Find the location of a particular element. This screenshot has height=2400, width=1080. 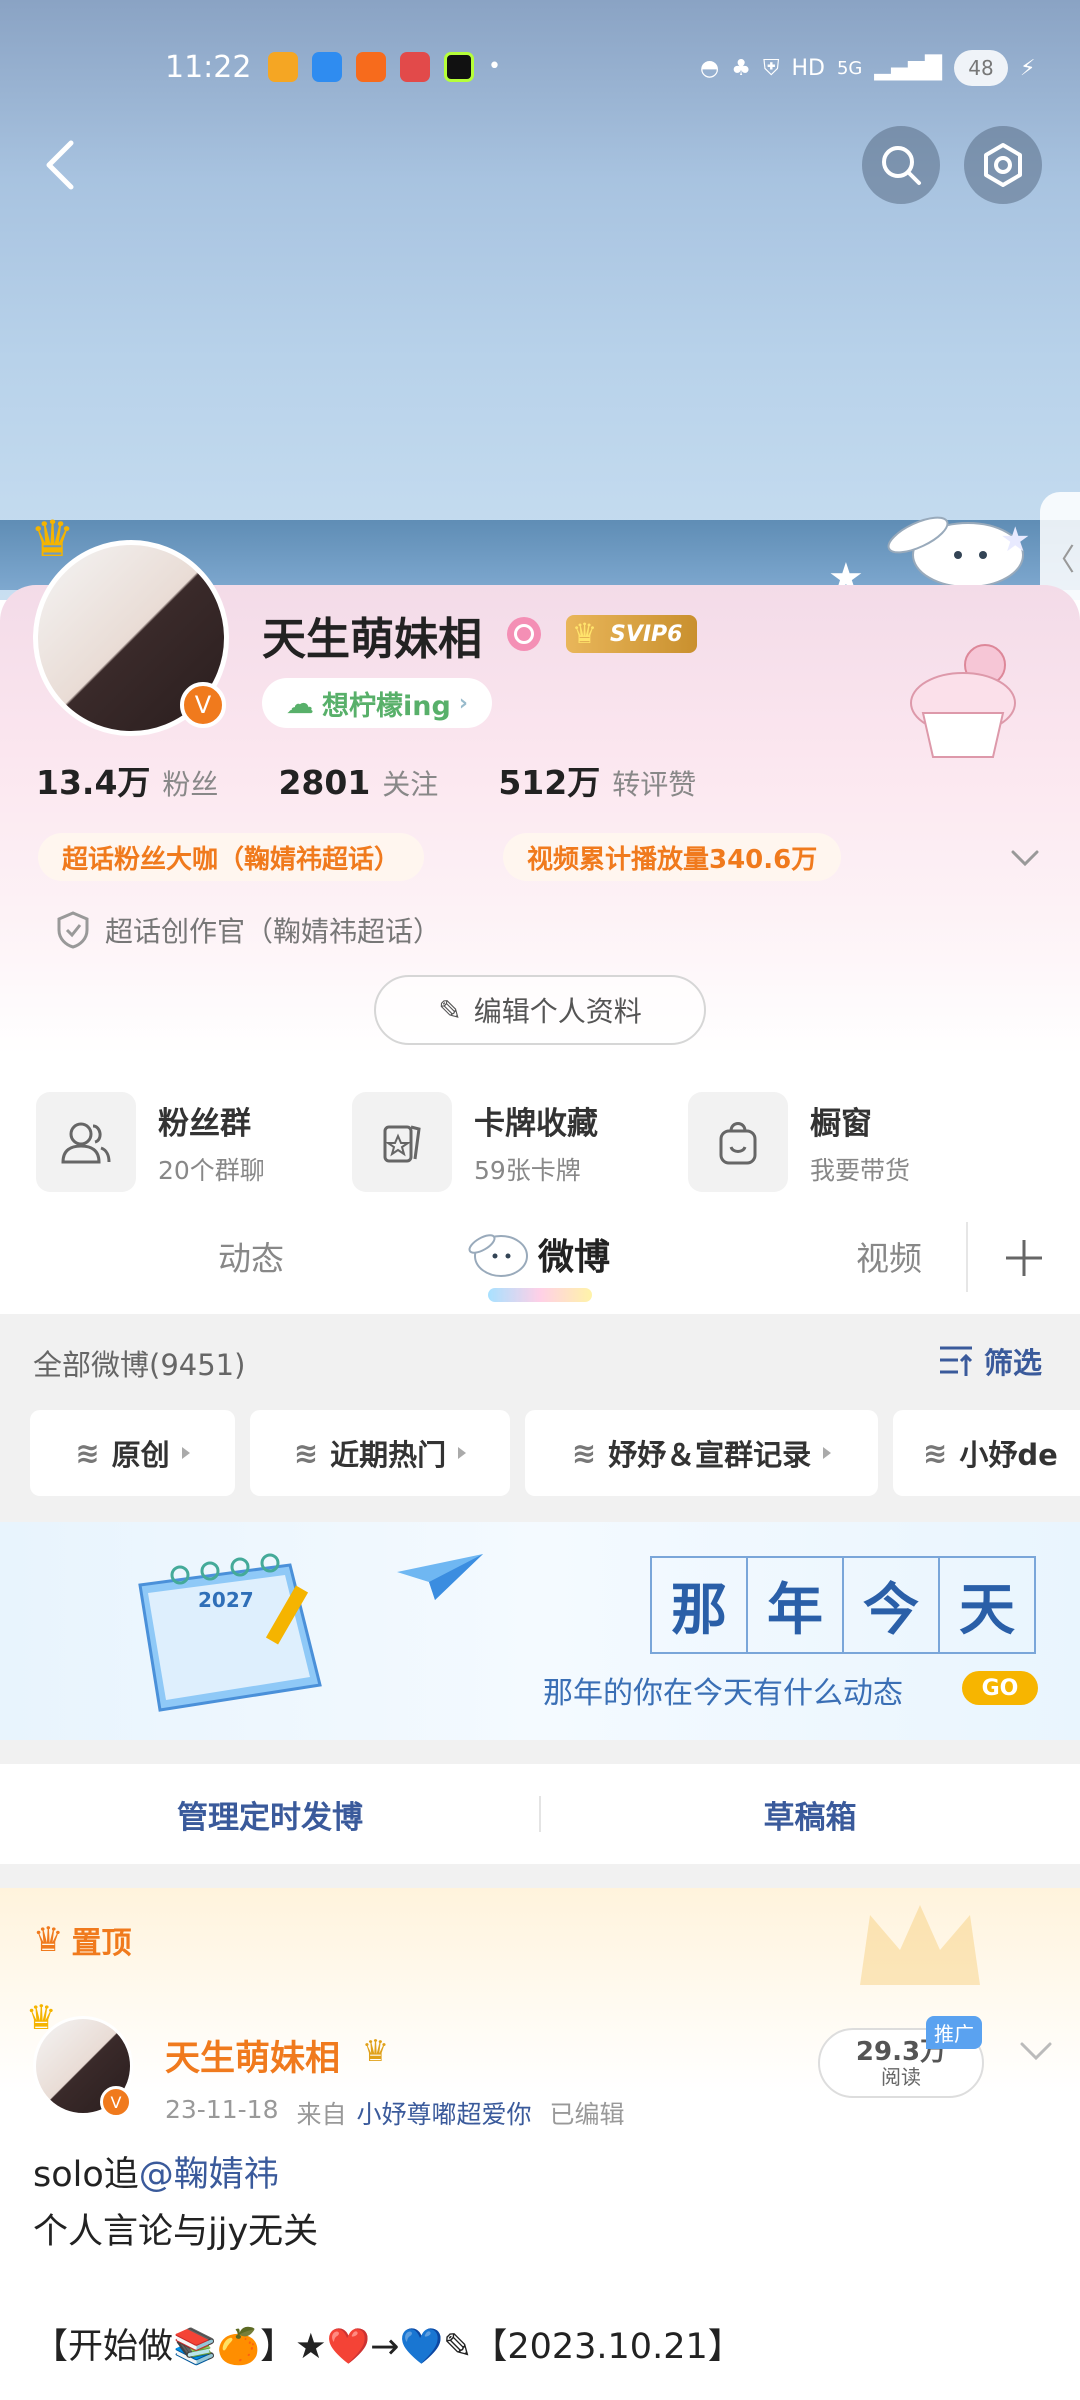

banner-subtitle: 那年的你在今天有什么动态 is located at coordinates (723, 1693).